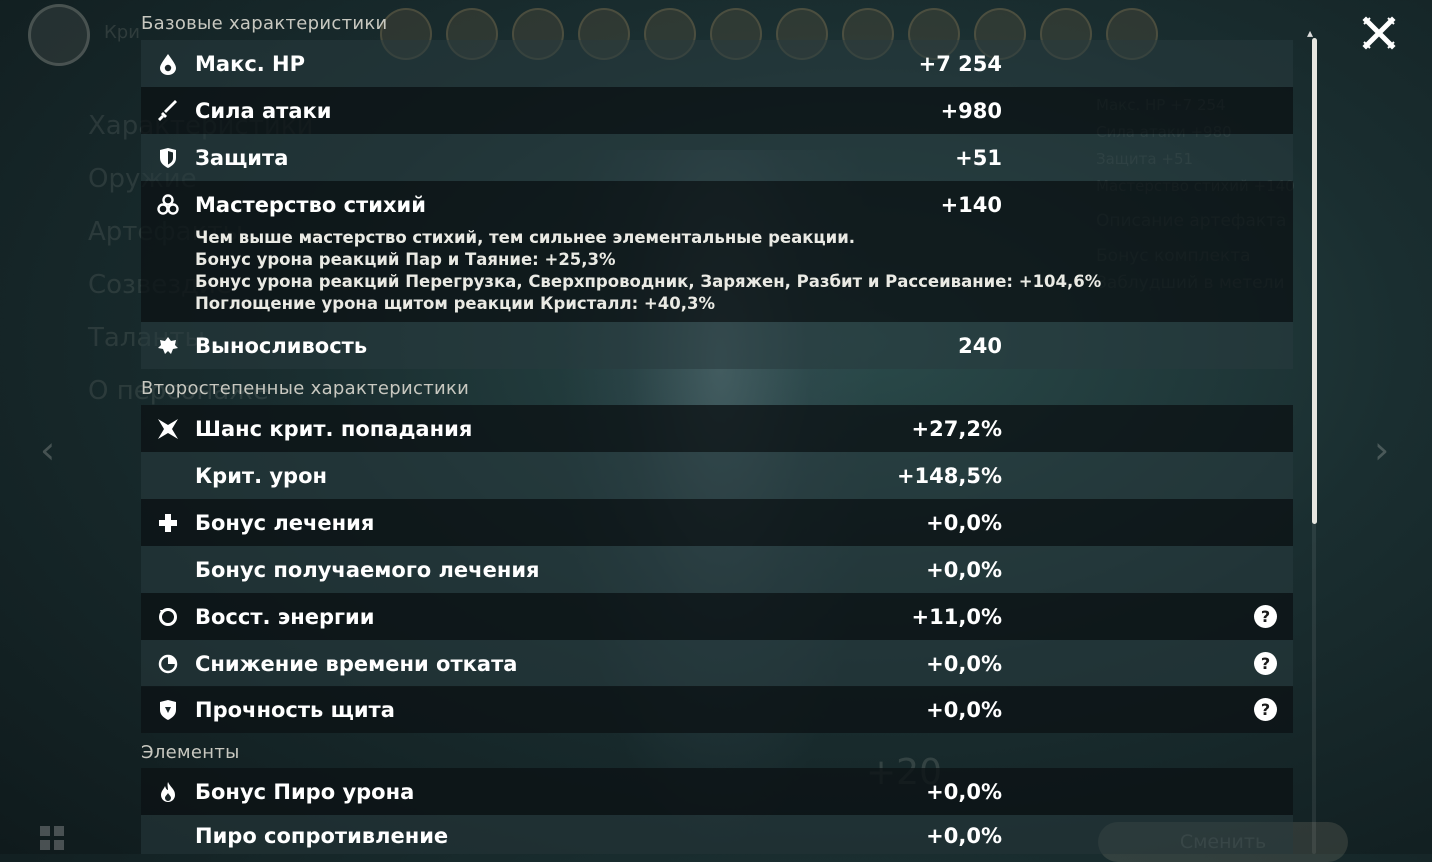 The image size is (1432, 862). I want to click on next-arrow-icon: ›, so click(1382, 450).